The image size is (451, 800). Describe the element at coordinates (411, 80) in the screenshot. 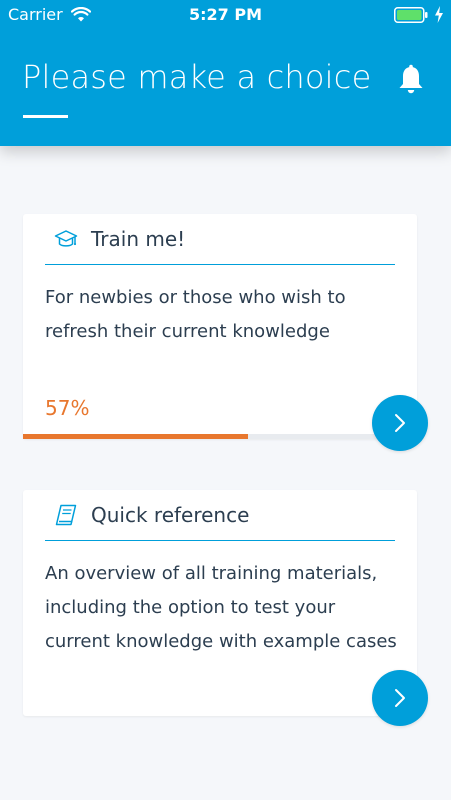

I see `bell-icon` at that location.